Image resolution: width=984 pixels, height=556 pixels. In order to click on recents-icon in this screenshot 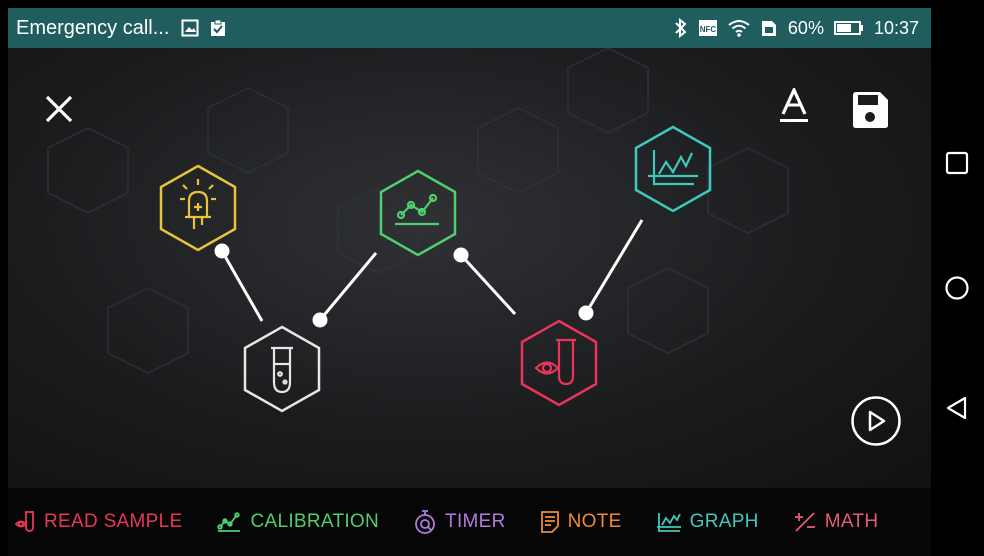, I will do `click(957, 163)`.